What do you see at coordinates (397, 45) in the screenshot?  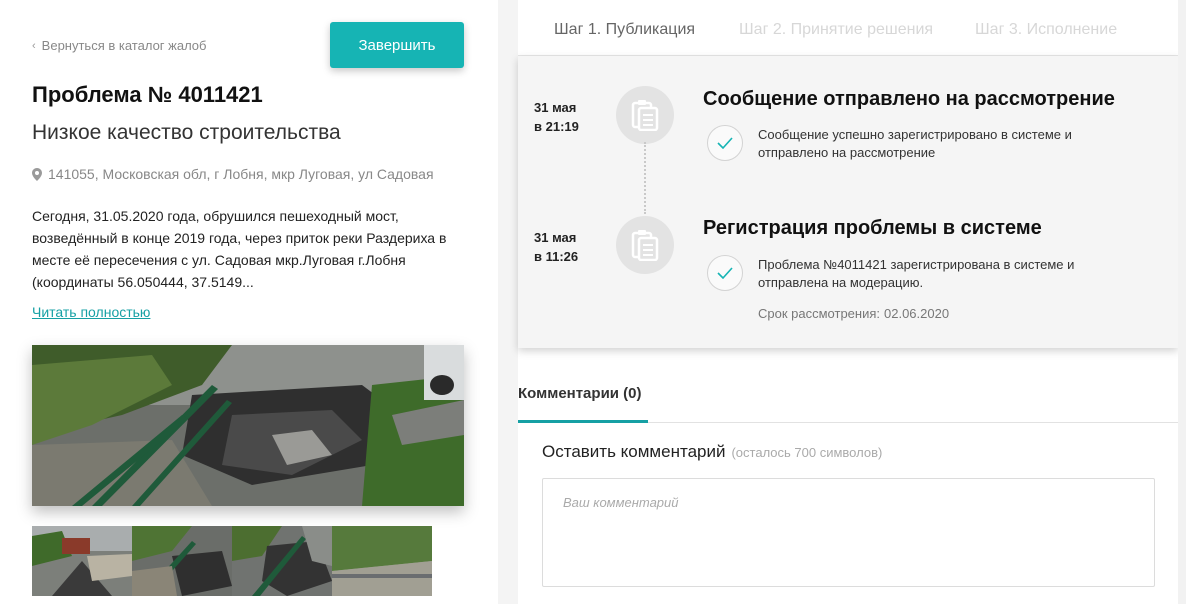 I see `finish-button: Завершить` at bounding box center [397, 45].